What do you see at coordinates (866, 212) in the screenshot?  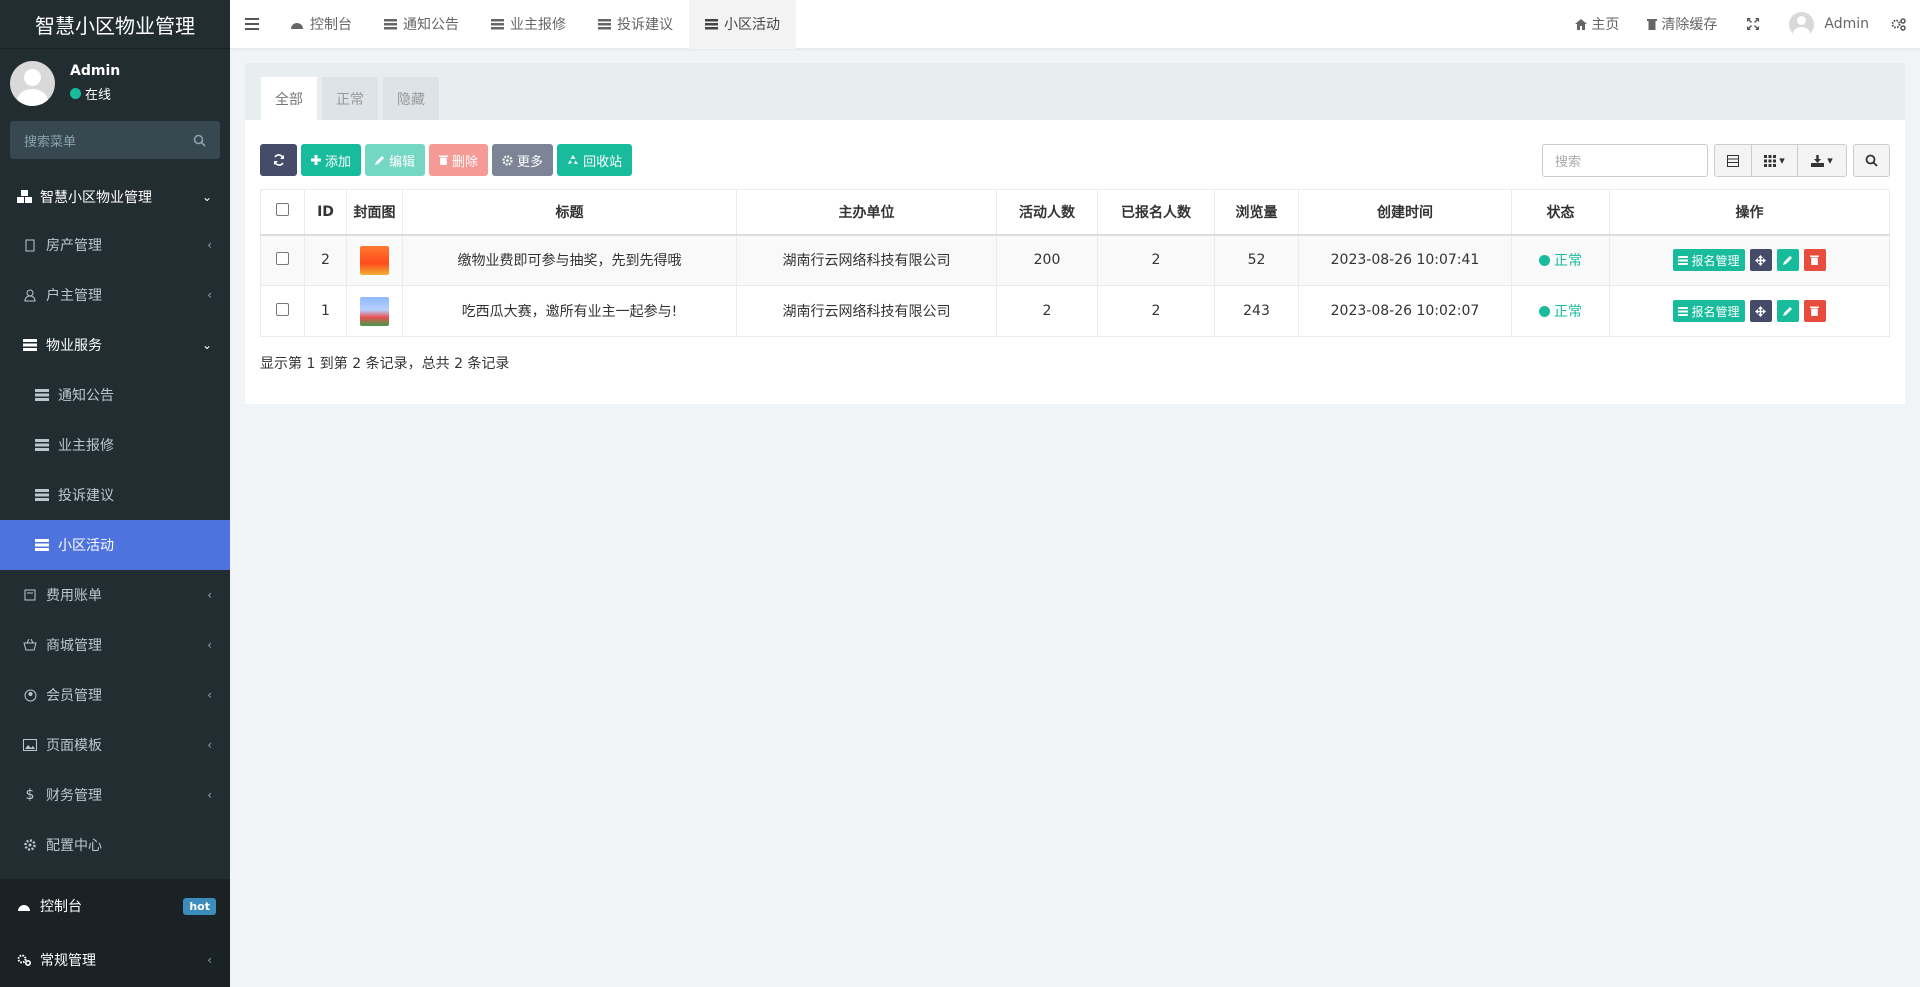 I see `column-header: 主办单位` at bounding box center [866, 212].